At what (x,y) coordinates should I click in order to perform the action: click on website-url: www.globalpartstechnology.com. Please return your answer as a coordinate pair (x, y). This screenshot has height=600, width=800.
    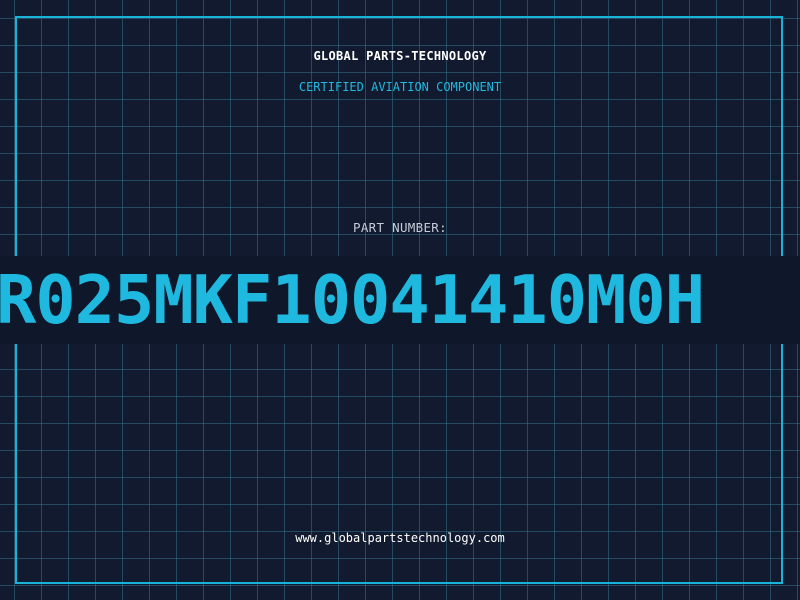
    Looking at the image, I should click on (400, 538).